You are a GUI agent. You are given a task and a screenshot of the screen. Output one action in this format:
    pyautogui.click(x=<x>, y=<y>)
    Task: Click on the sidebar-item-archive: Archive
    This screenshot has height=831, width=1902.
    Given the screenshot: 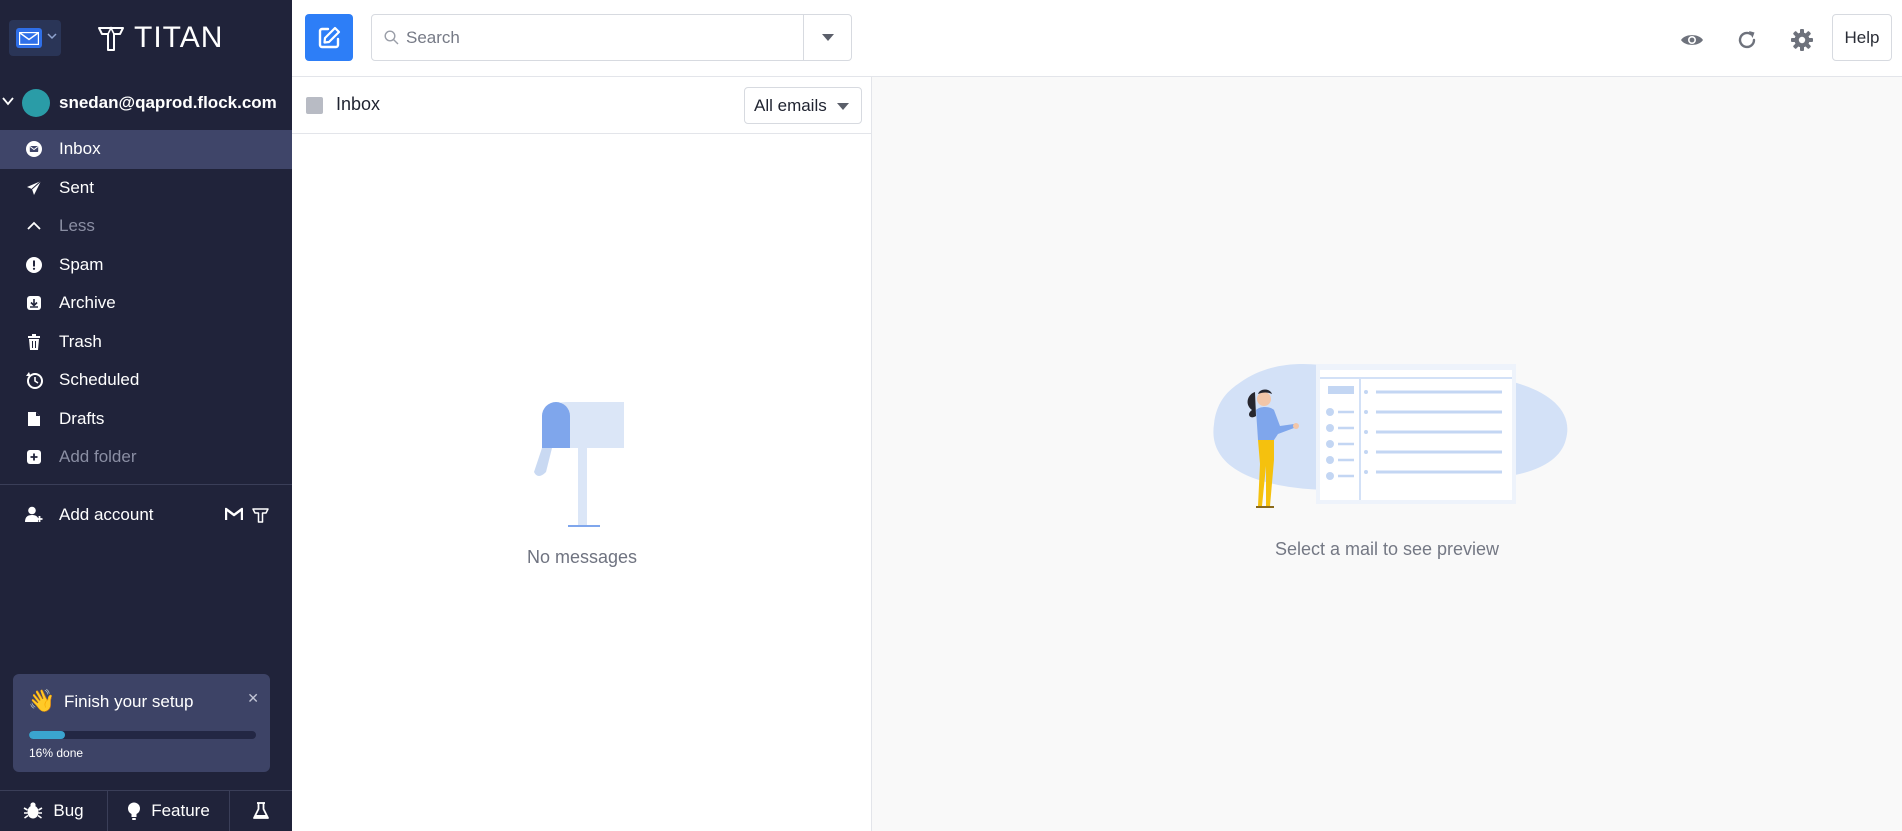 What is the action you would take?
    pyautogui.click(x=146, y=303)
    